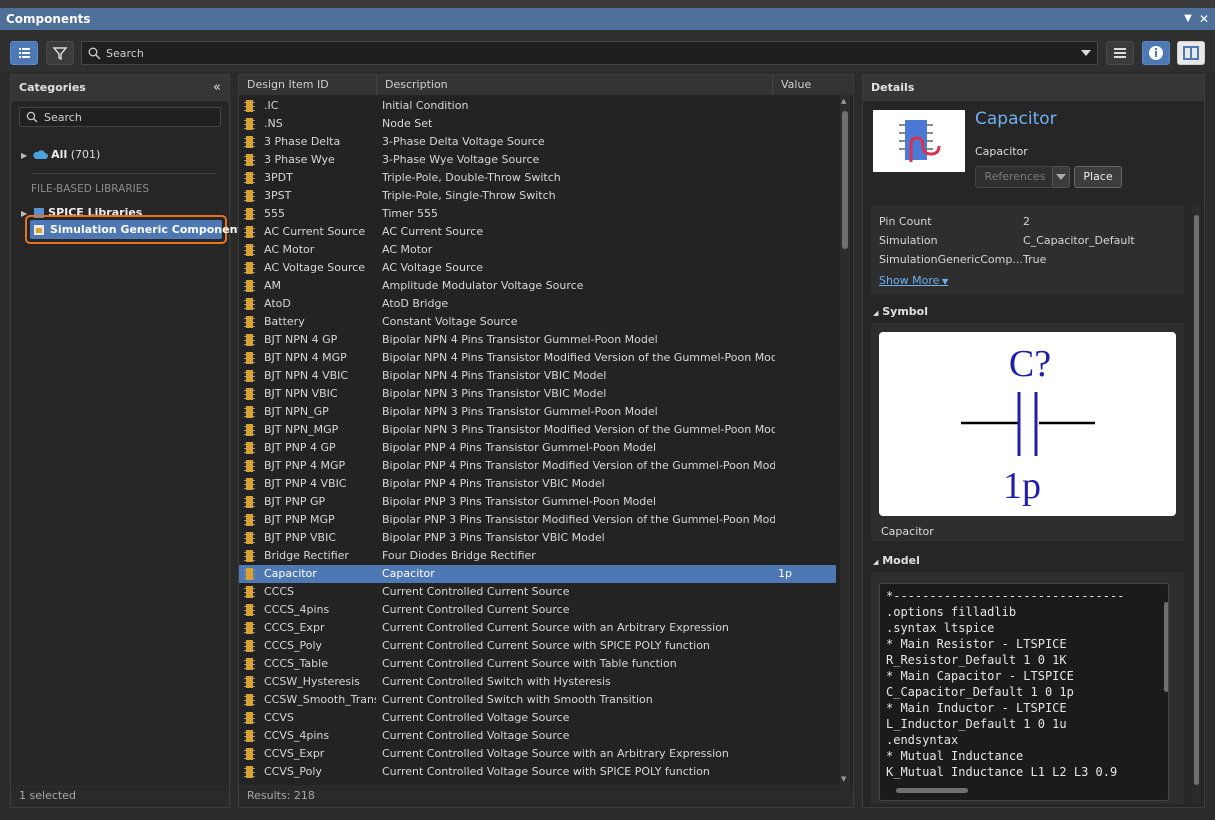 The width and height of the screenshot is (1215, 820). What do you see at coordinates (476, 735) in the screenshot?
I see `item-description: Current Controlled Voltage Source` at bounding box center [476, 735].